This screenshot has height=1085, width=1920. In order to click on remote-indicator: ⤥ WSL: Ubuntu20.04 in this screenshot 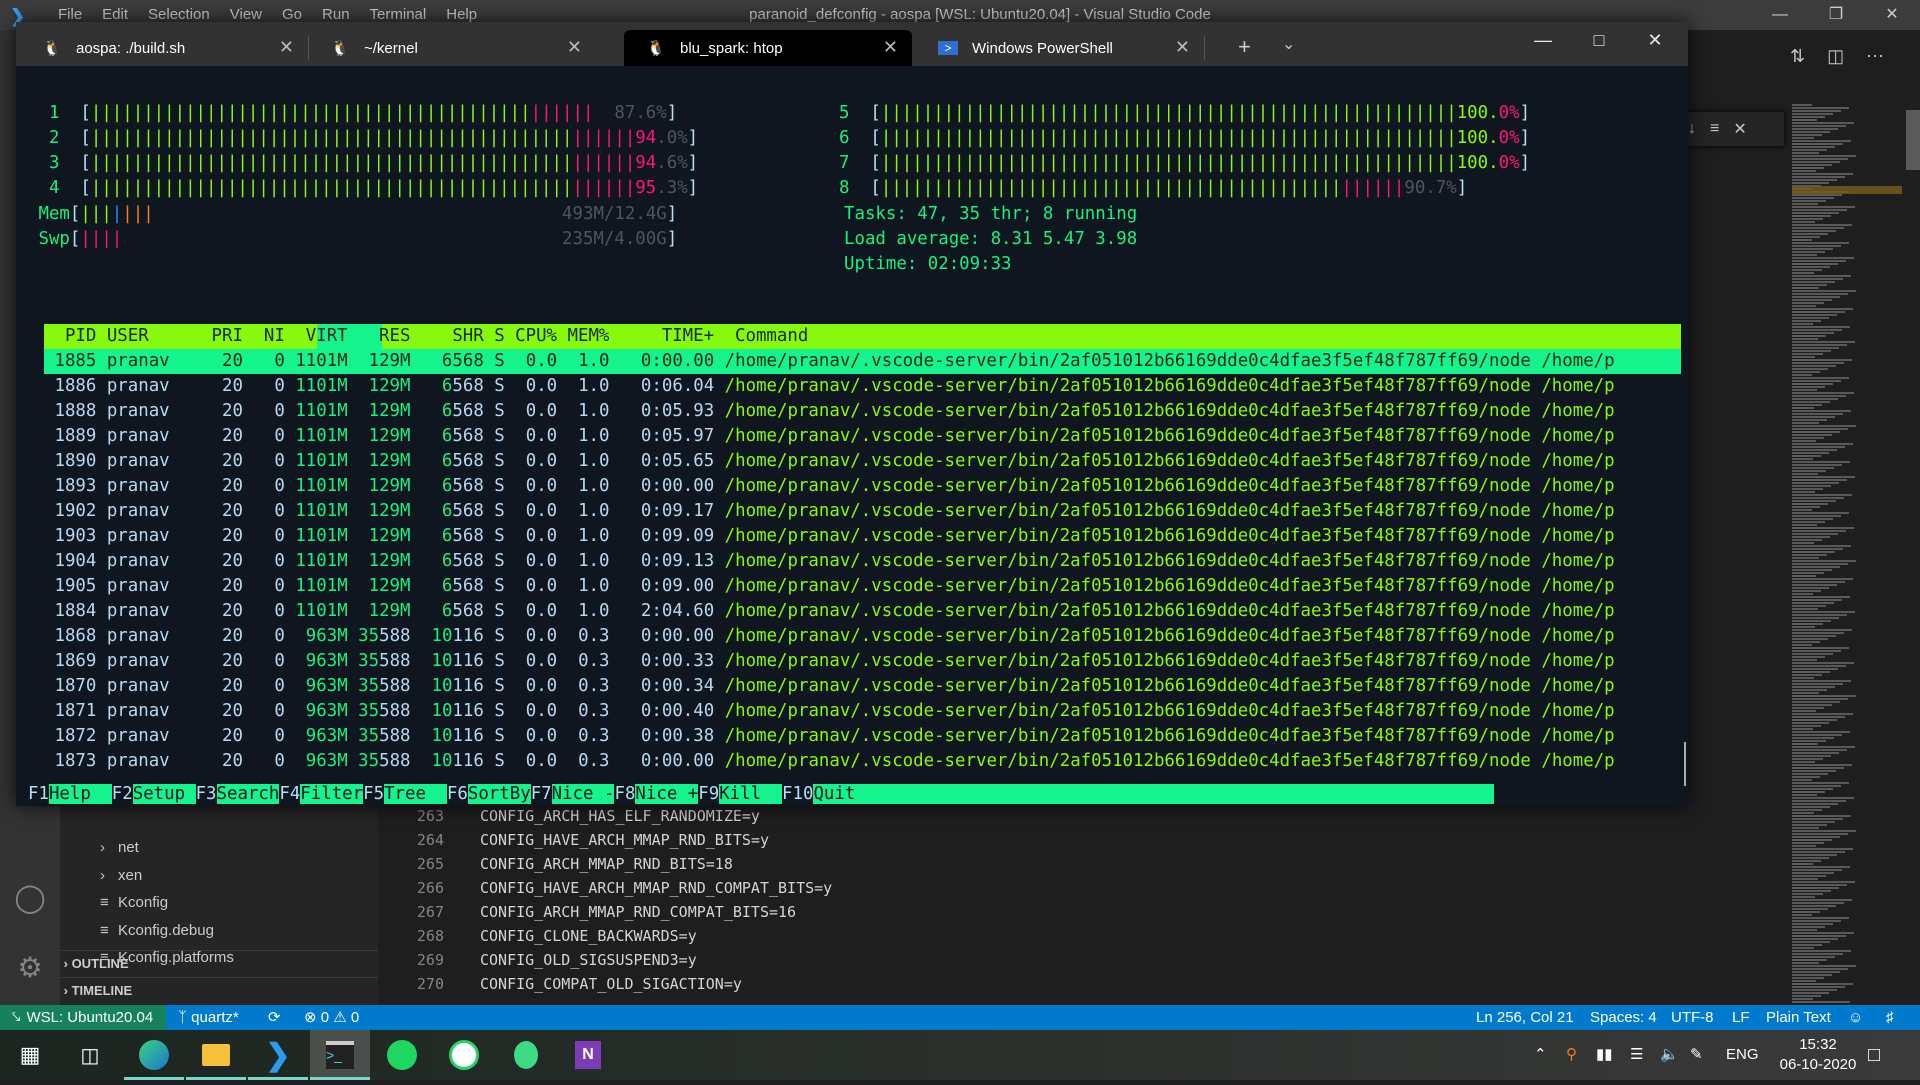, I will do `click(83, 1017)`.